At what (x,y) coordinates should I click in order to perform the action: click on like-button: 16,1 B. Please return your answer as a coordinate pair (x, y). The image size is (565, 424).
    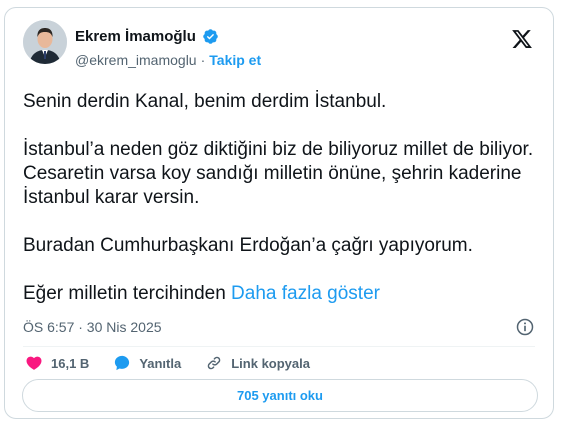
    Looking at the image, I should click on (57, 363).